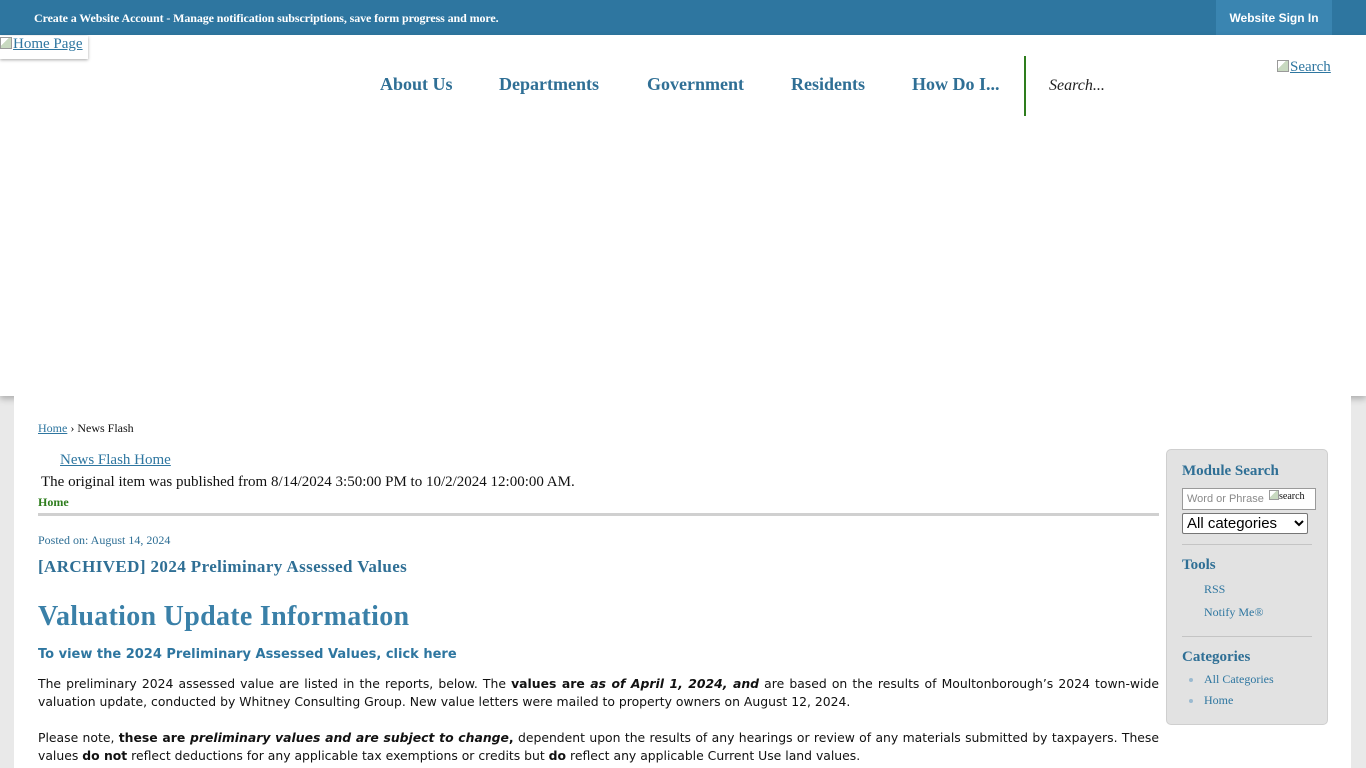 This screenshot has width=1366, height=768. I want to click on breadcrumb: Home › News Flash, so click(86, 428).